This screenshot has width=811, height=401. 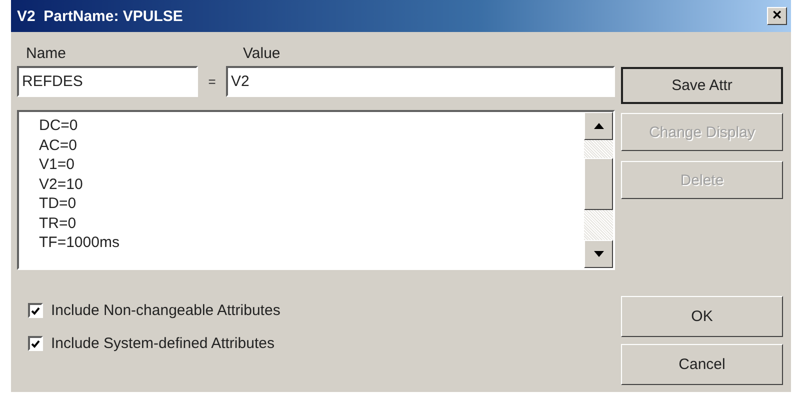 I want to click on value-field: V2, so click(x=420, y=81).